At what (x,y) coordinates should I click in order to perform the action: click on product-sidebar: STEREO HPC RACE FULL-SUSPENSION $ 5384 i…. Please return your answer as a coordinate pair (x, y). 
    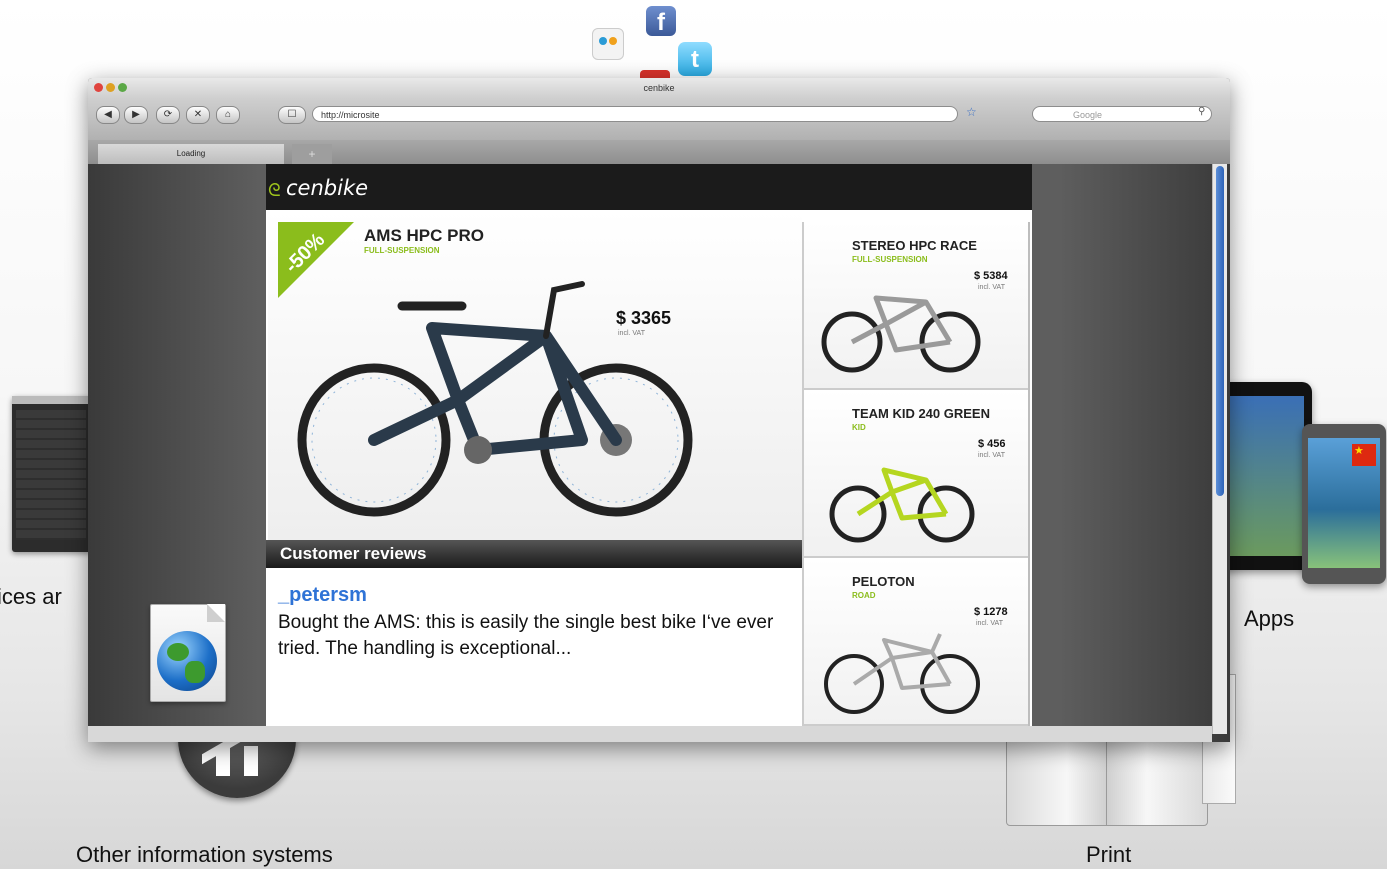
    Looking at the image, I should click on (916, 474).